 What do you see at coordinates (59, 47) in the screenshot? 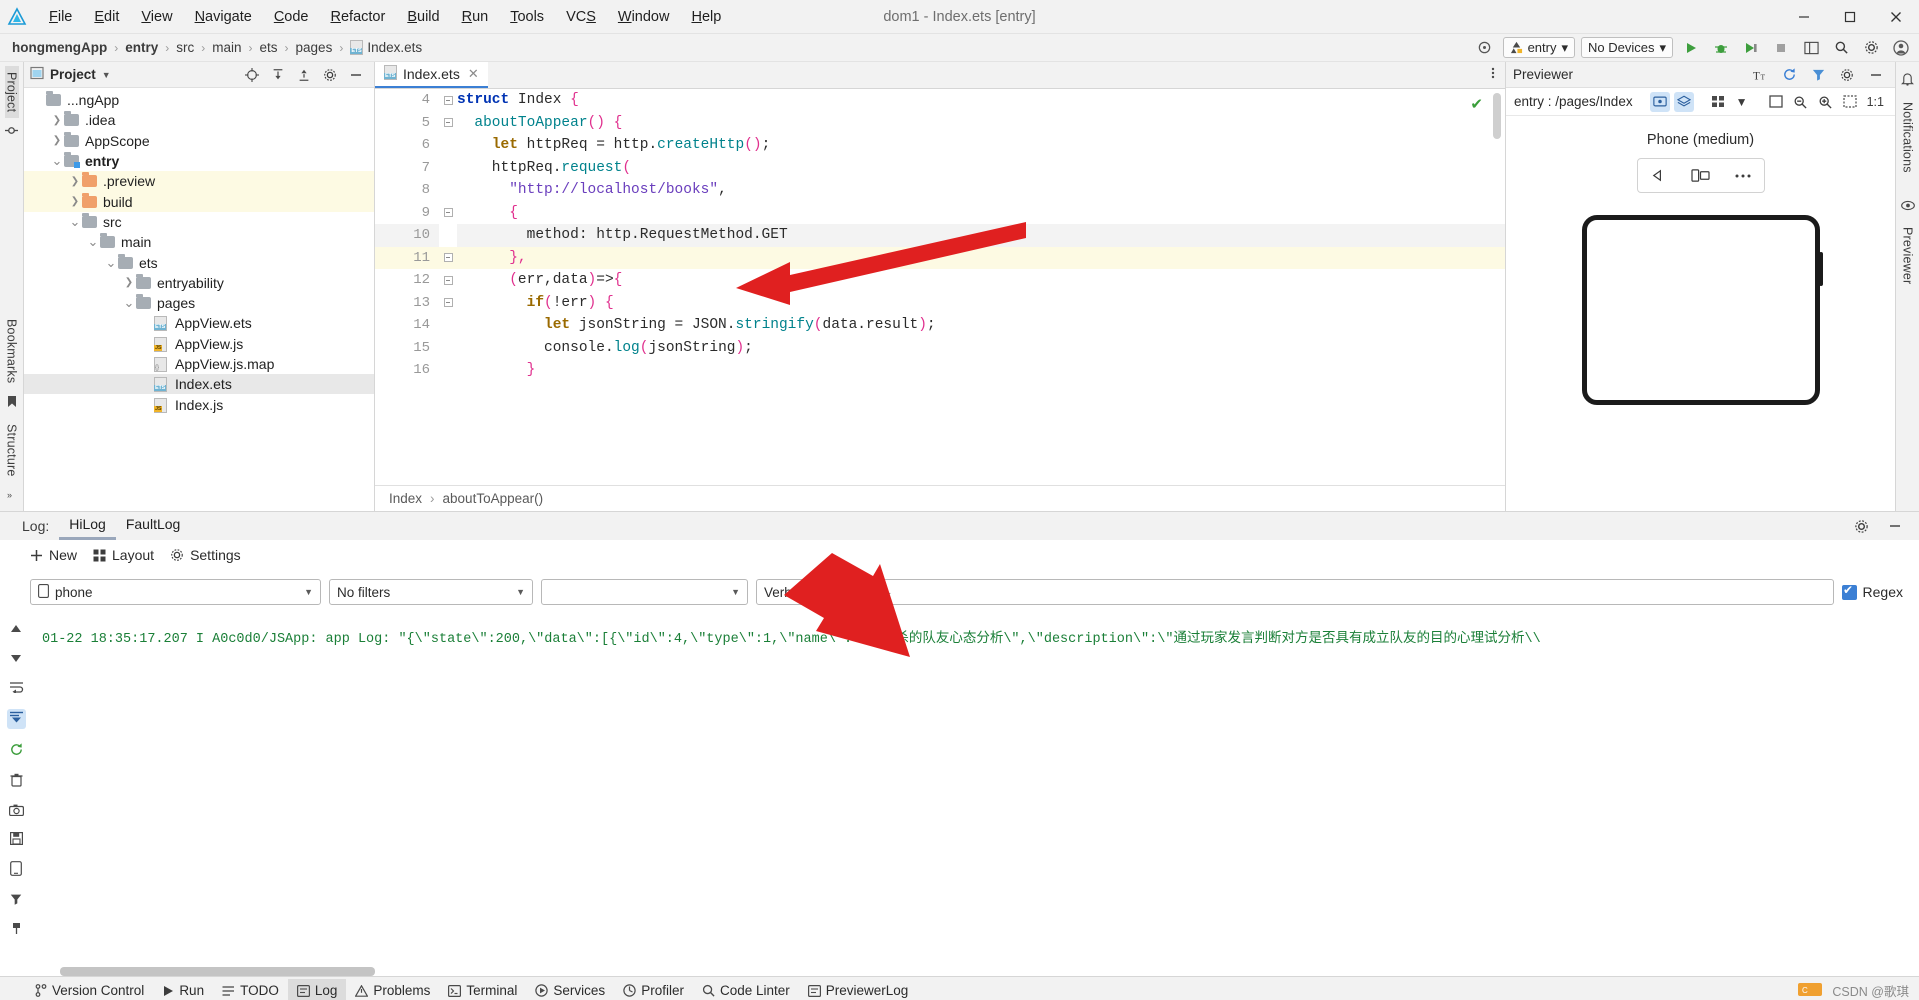
I see `breadcrumb-item-hongmengapp: hongmengApp` at bounding box center [59, 47].